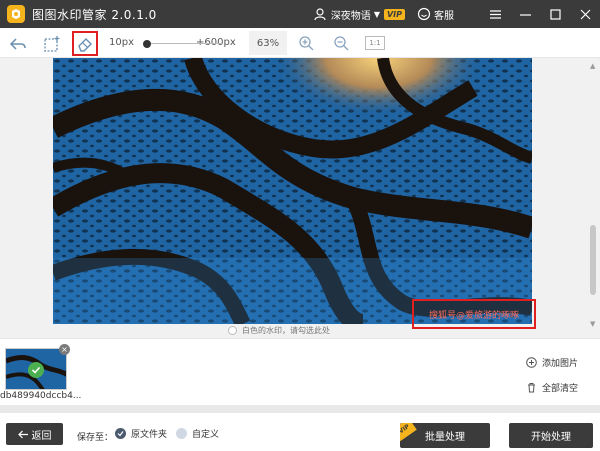  I want to click on batch-process-button: VIP 批量处理, so click(445, 435).